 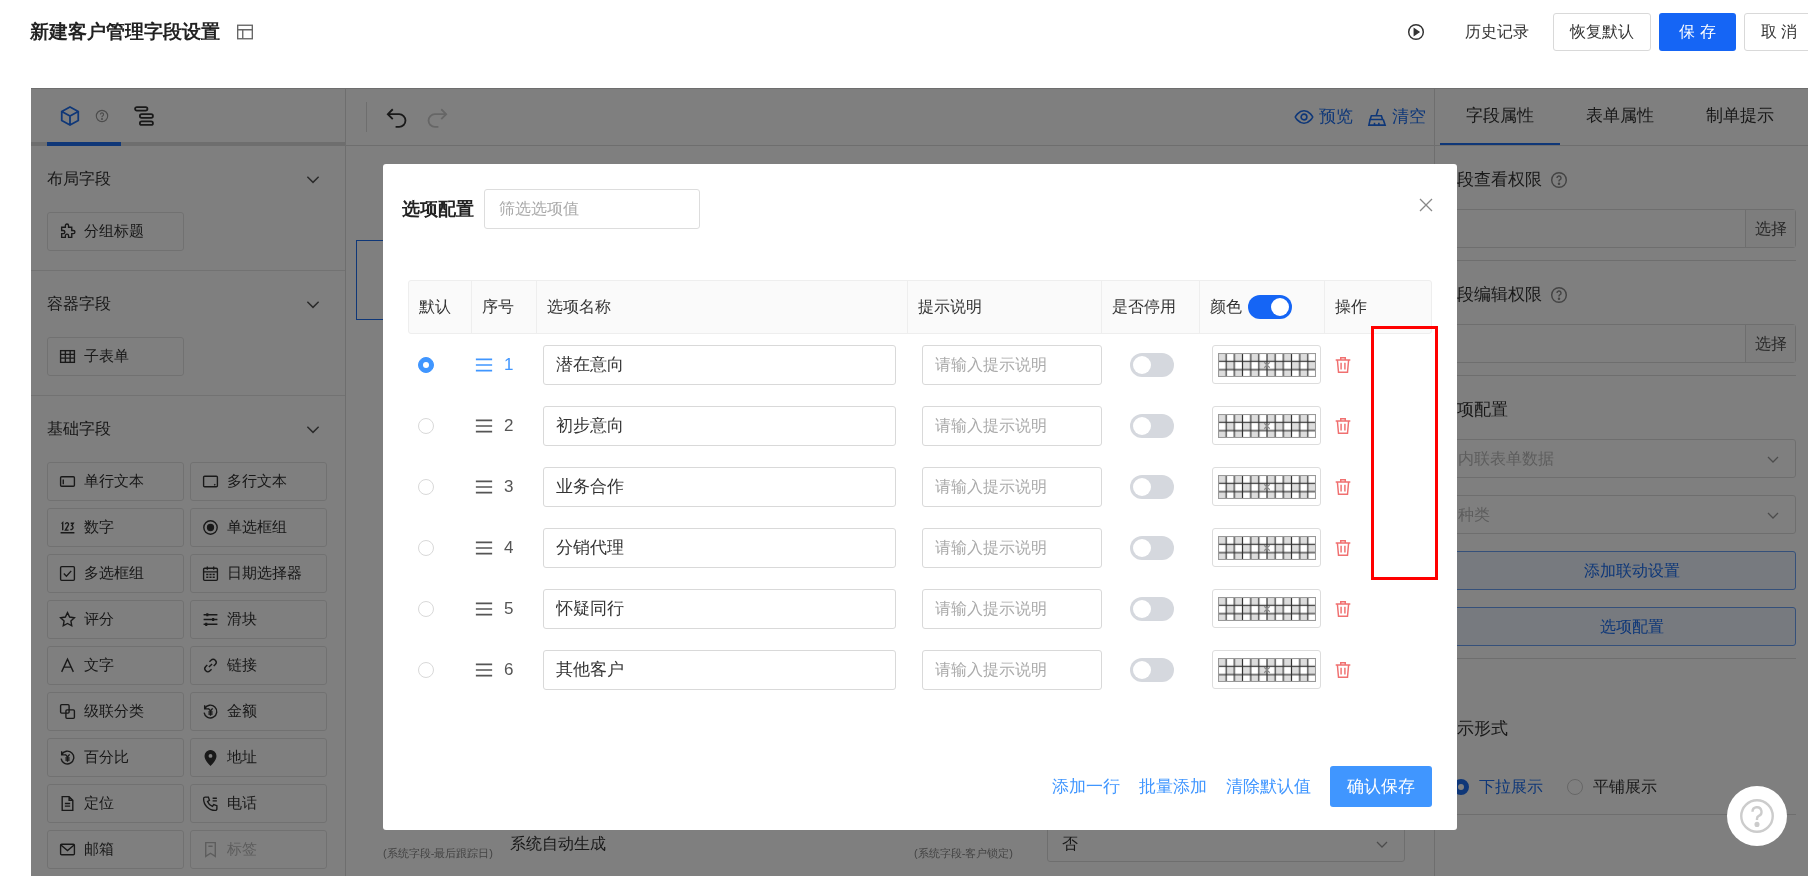 What do you see at coordinates (210, 757) in the screenshot?
I see `map-pin-icon` at bounding box center [210, 757].